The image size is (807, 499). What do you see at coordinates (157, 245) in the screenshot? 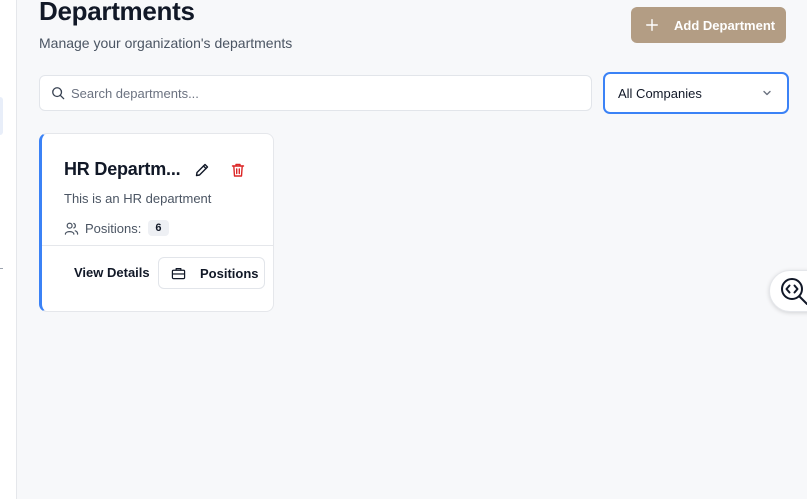
I see `card-divider` at bounding box center [157, 245].